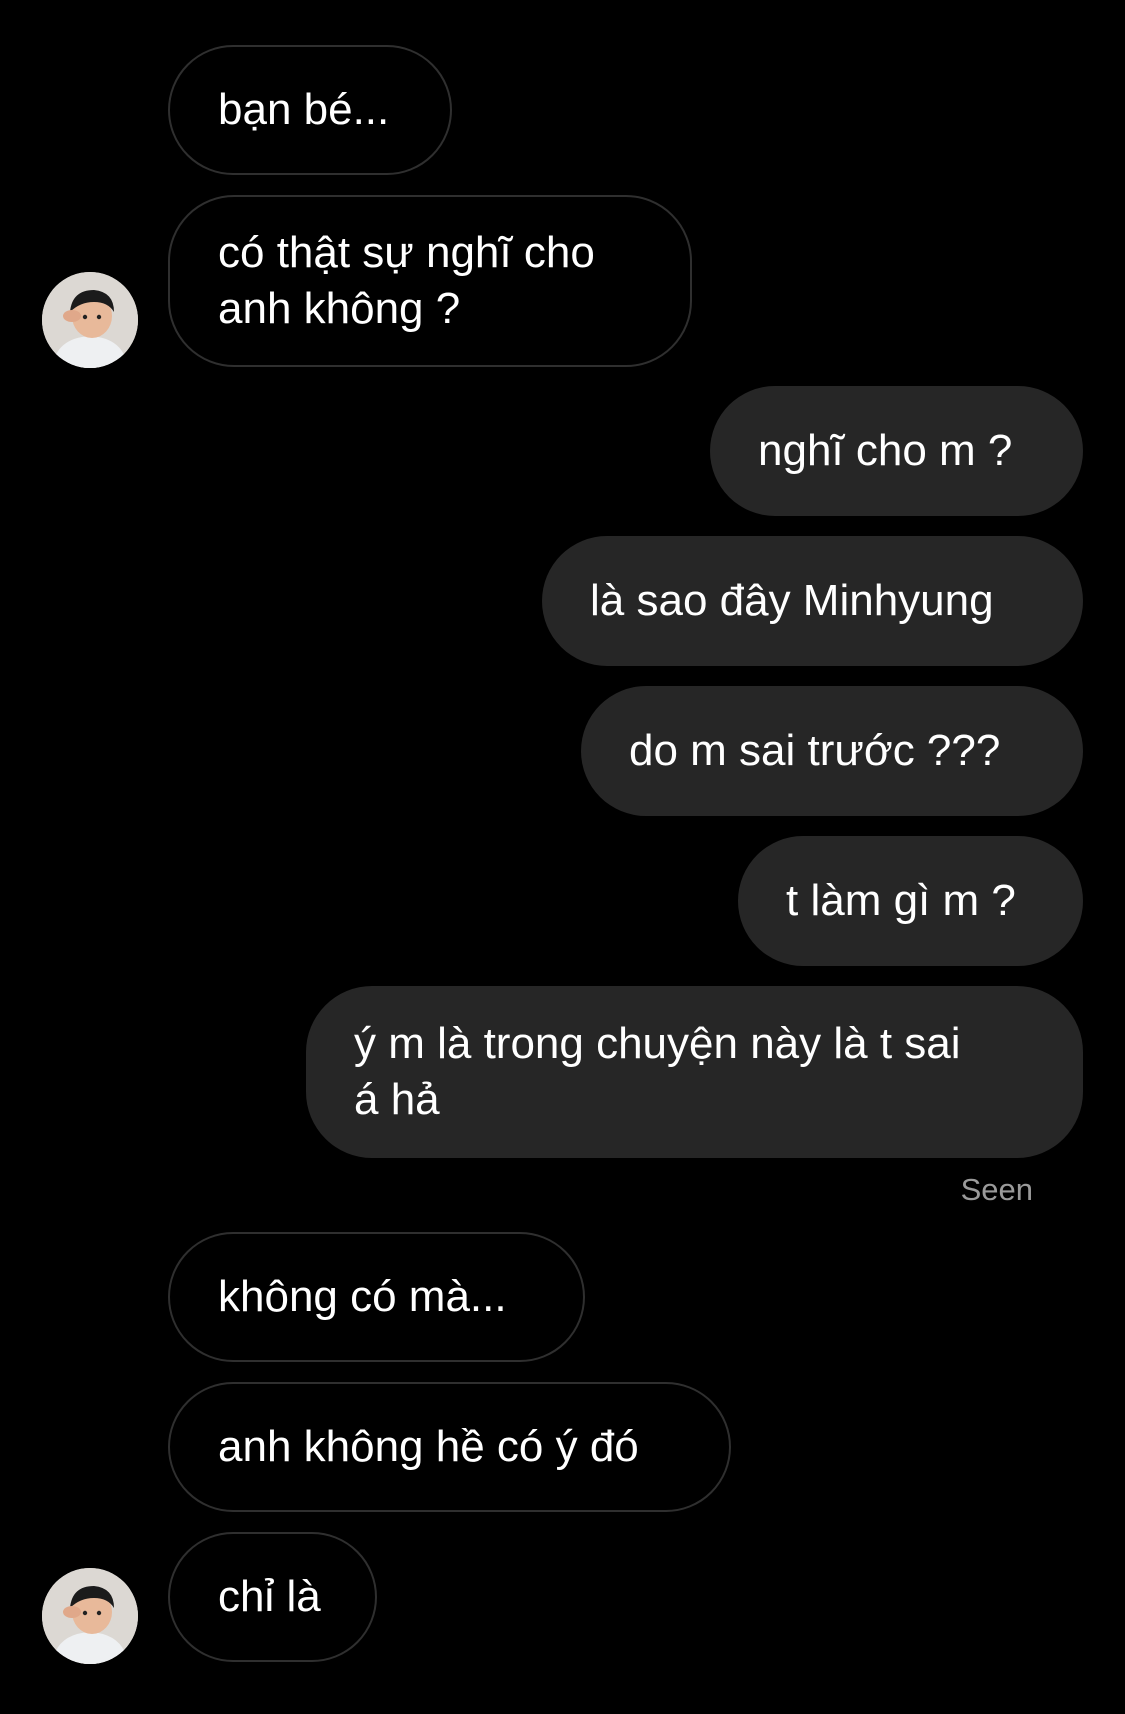 Image resolution: width=1125 pixels, height=1714 pixels. I want to click on message-text: chỉ là, so click(269, 1596).